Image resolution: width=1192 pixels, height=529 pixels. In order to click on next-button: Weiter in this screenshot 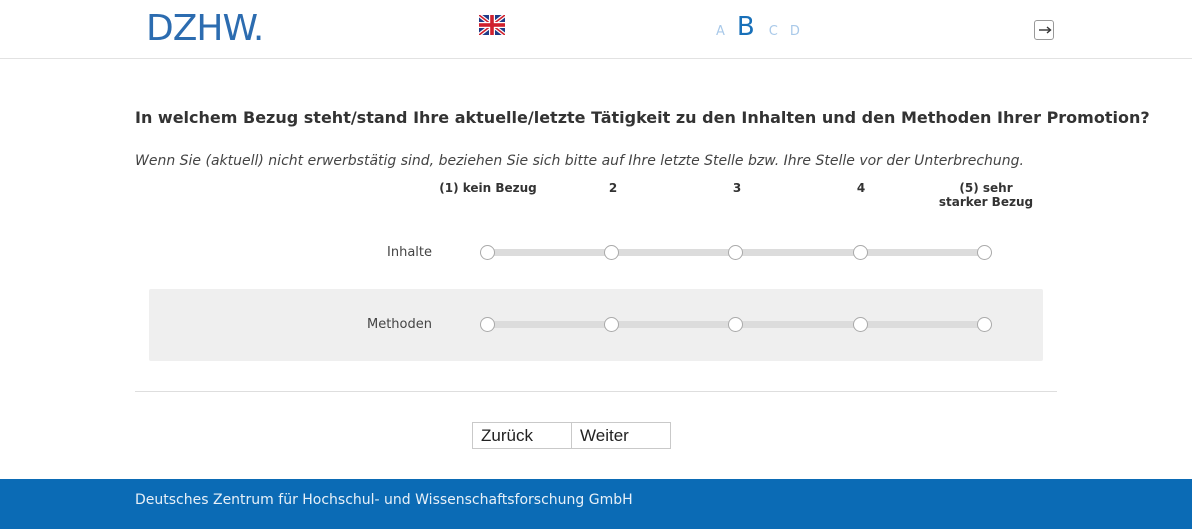, I will do `click(621, 435)`.